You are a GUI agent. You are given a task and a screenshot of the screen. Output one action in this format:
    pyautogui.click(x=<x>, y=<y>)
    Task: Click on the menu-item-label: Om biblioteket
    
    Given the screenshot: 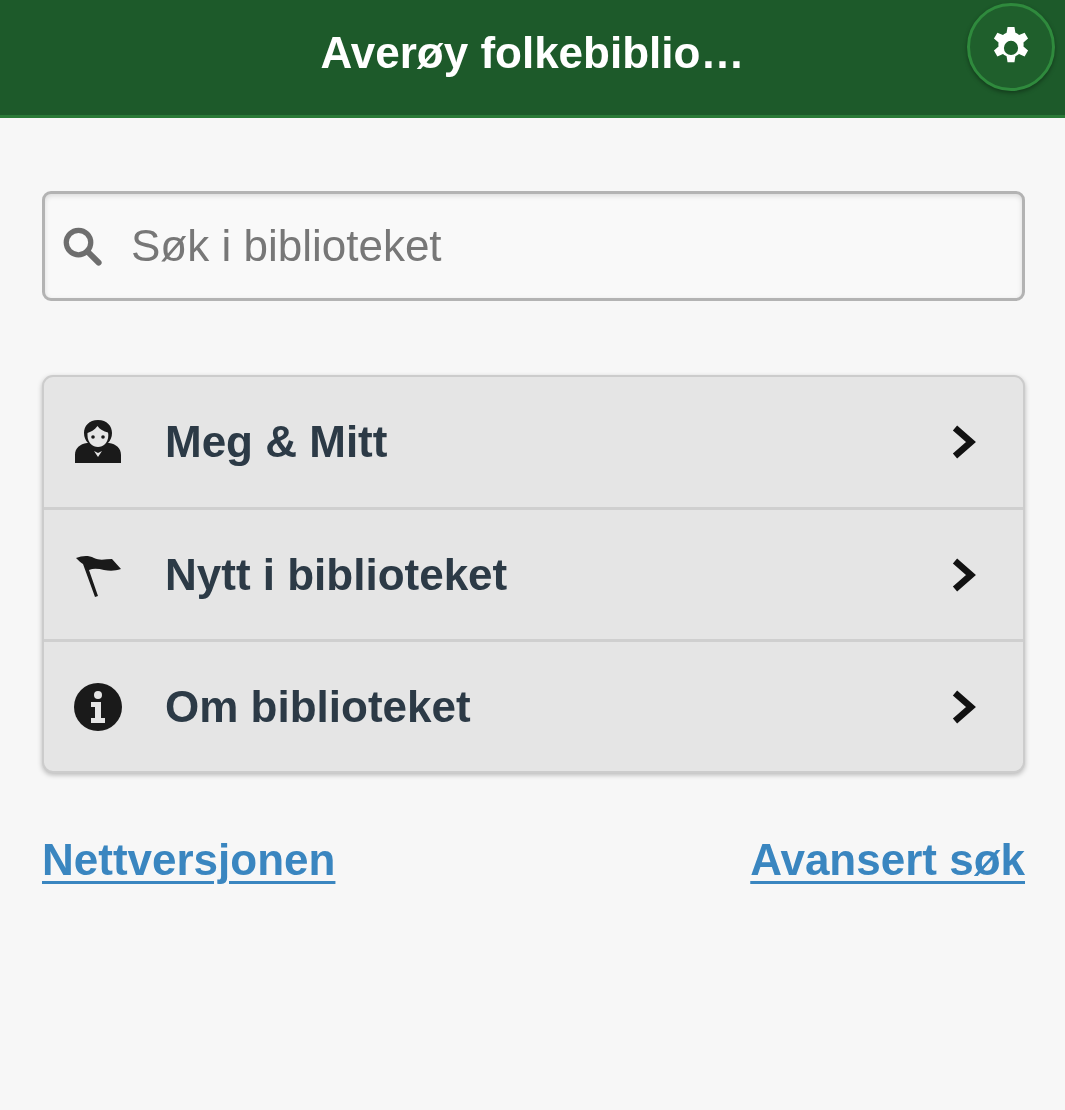 What is the action you would take?
    pyautogui.click(x=318, y=706)
    